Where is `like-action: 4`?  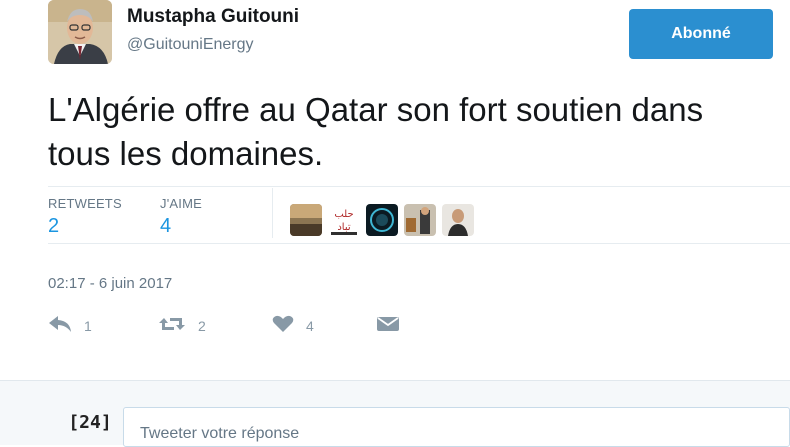
like-action: 4 is located at coordinates (293, 325).